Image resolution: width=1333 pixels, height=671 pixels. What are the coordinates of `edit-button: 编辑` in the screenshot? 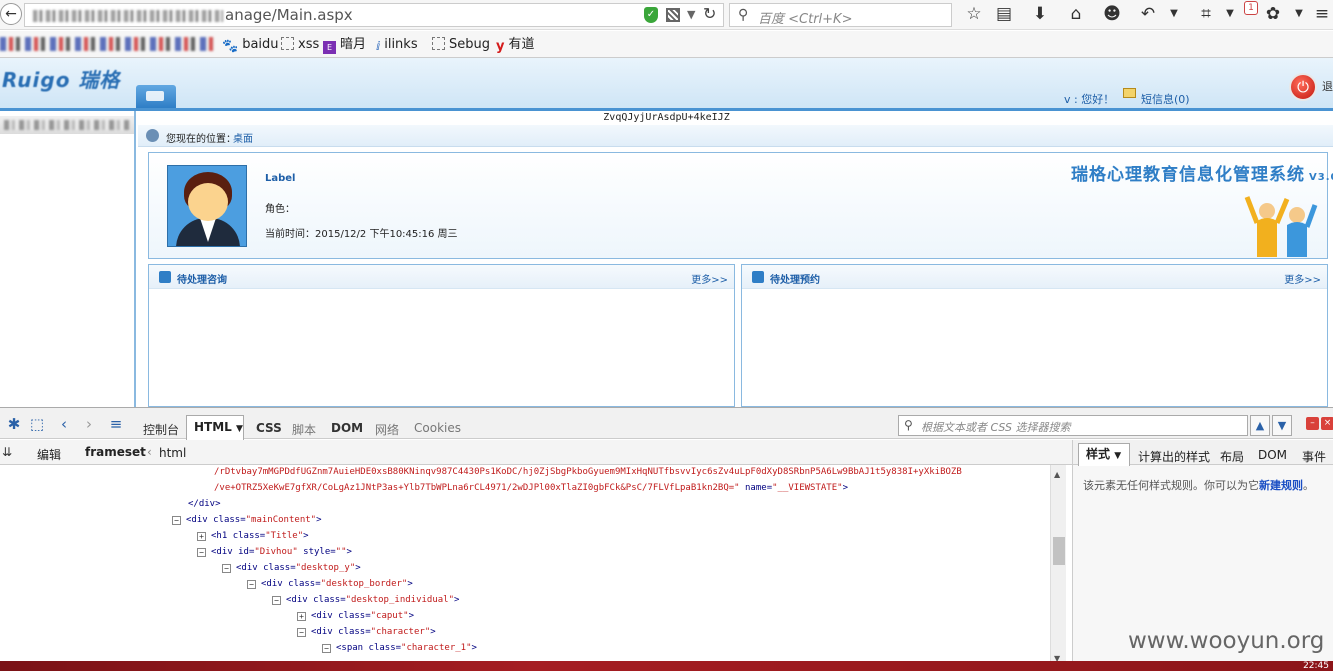 It's located at (49, 454).